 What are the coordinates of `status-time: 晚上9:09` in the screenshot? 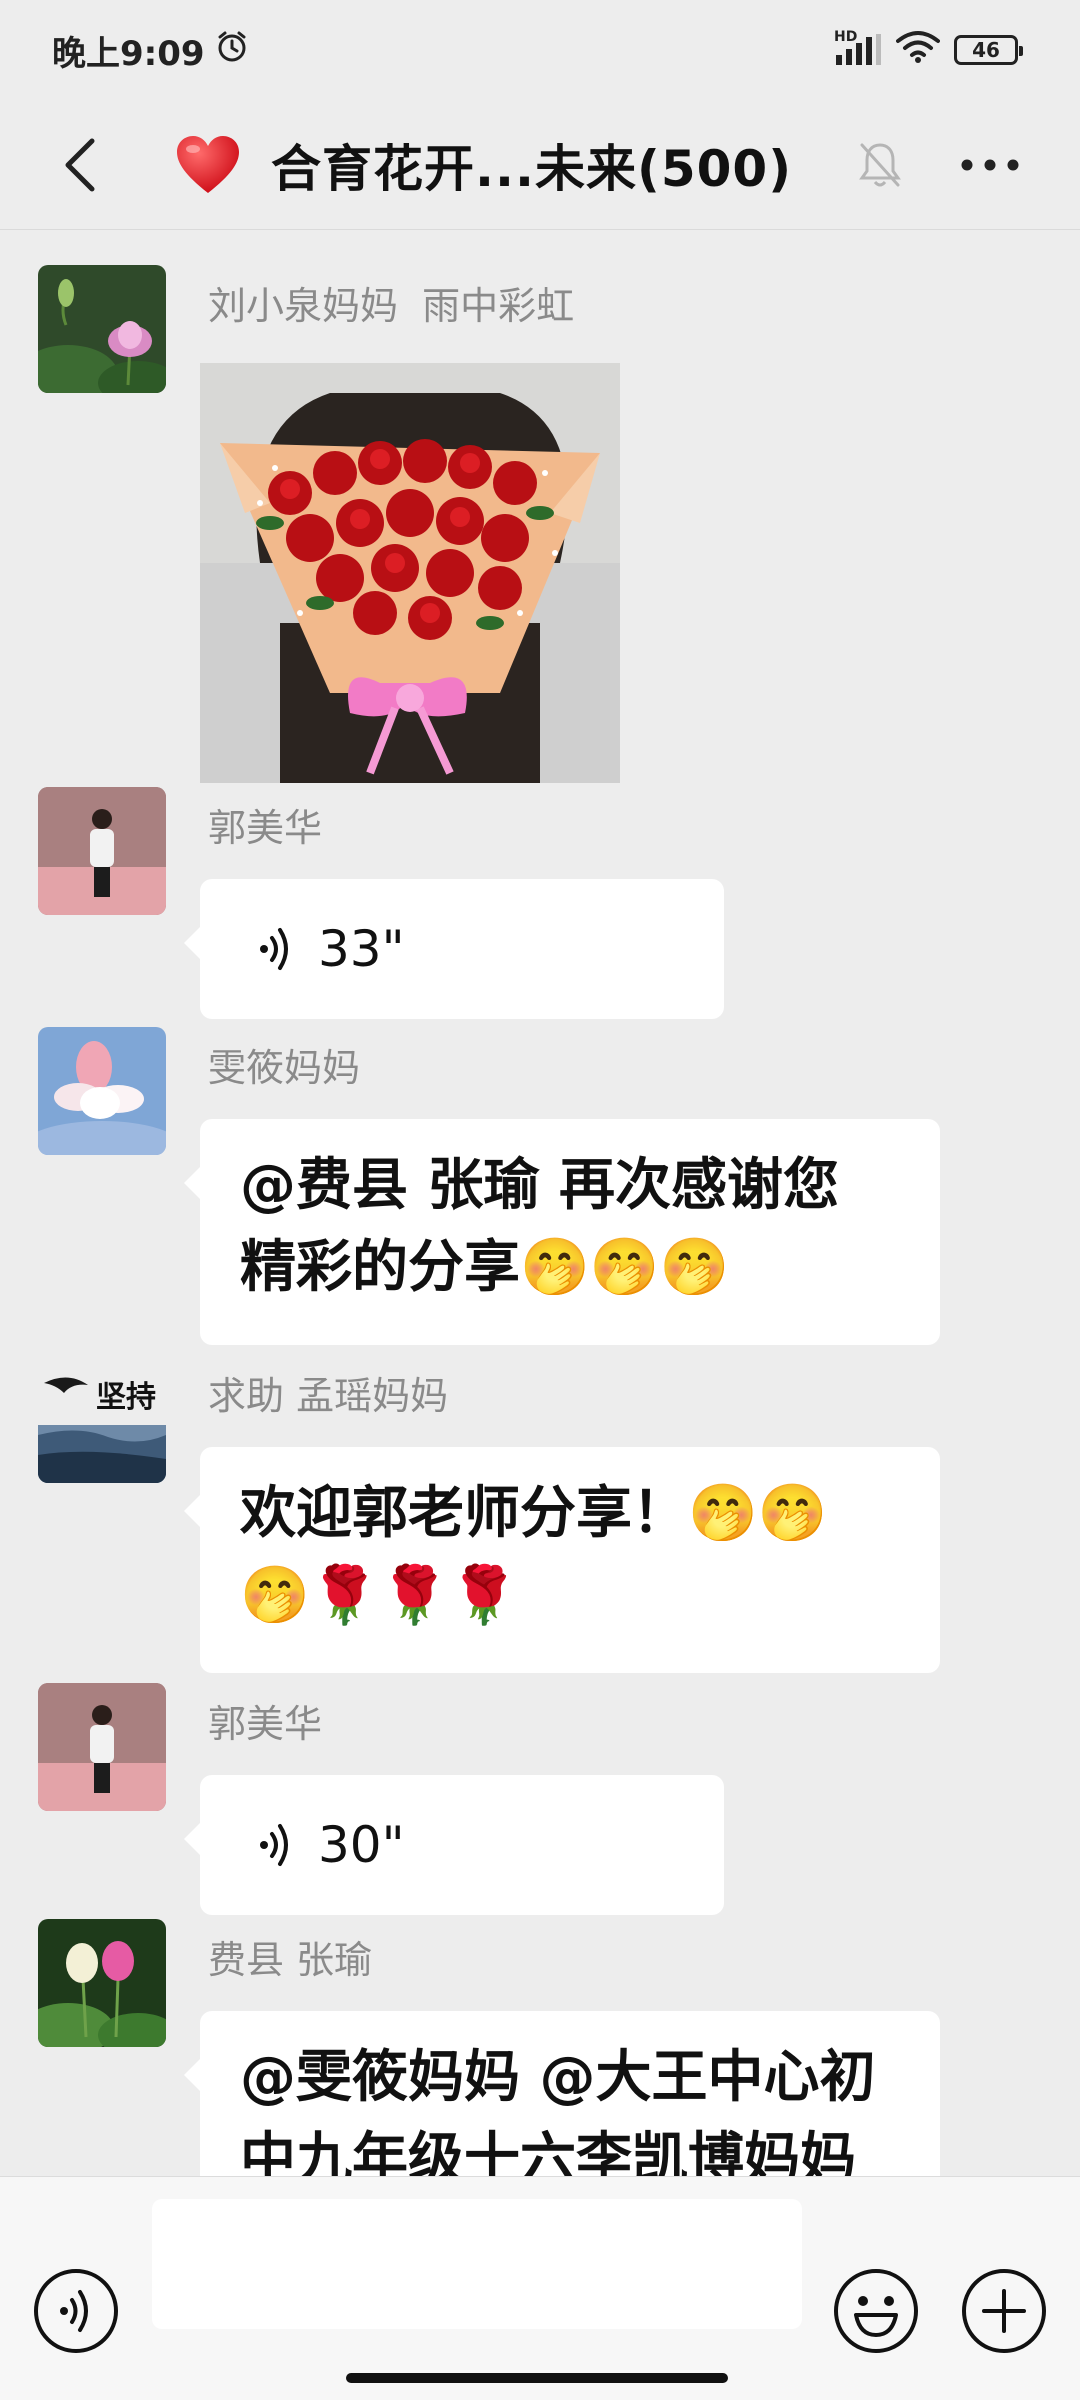 It's located at (128, 53).